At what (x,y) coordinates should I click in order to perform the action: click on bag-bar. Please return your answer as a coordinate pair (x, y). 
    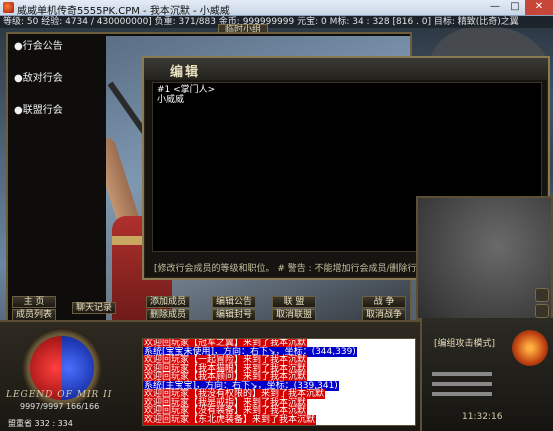
    Looking at the image, I should click on (462, 394).